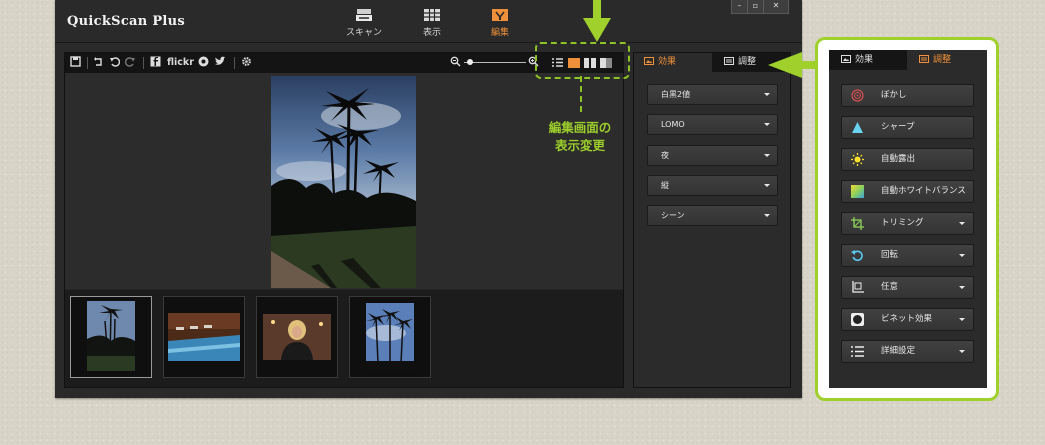 This screenshot has height=445, width=1045. I want to click on sharpen-button: シャープ, so click(907, 127).